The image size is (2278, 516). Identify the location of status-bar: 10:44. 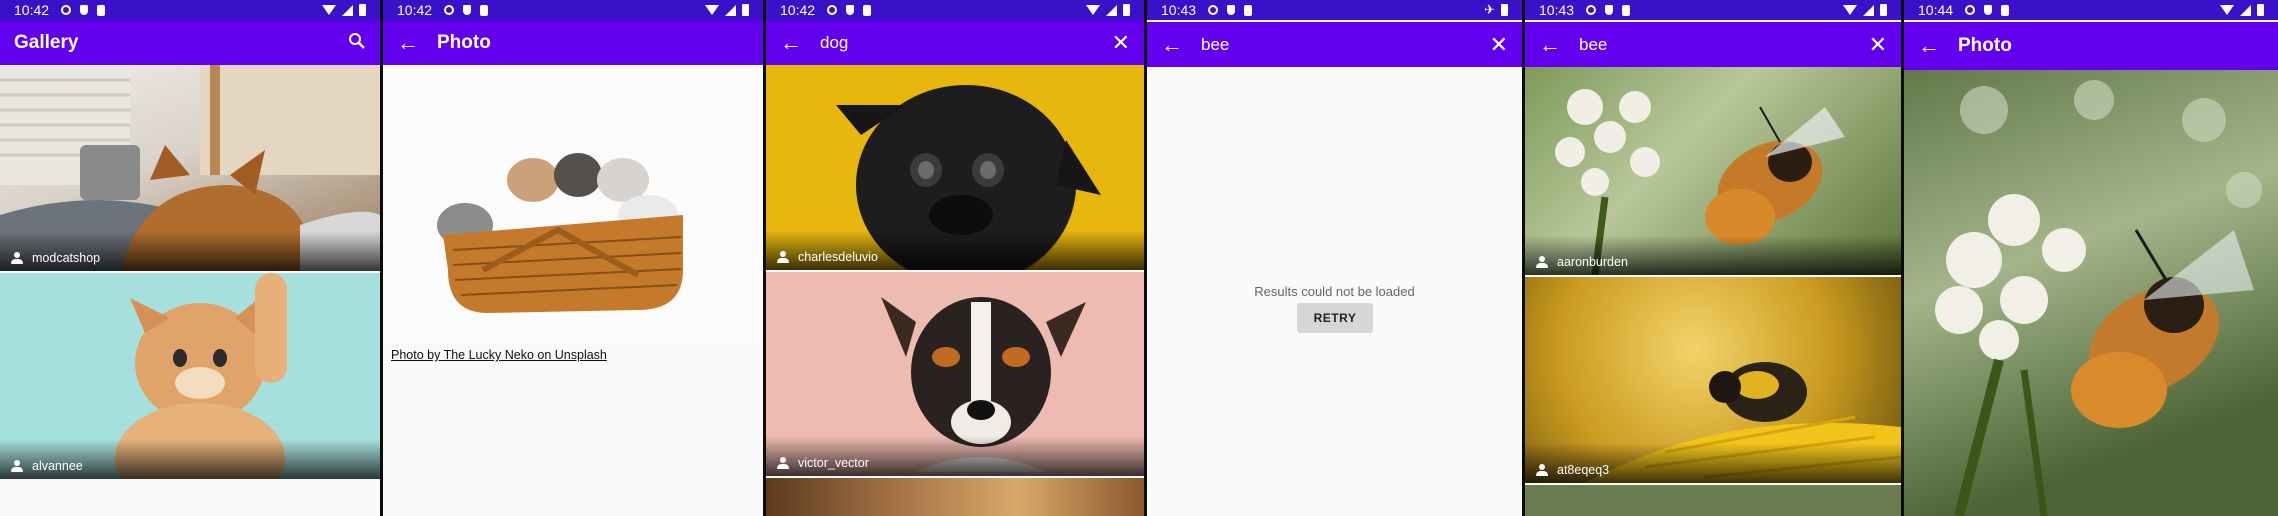
(2091, 10).